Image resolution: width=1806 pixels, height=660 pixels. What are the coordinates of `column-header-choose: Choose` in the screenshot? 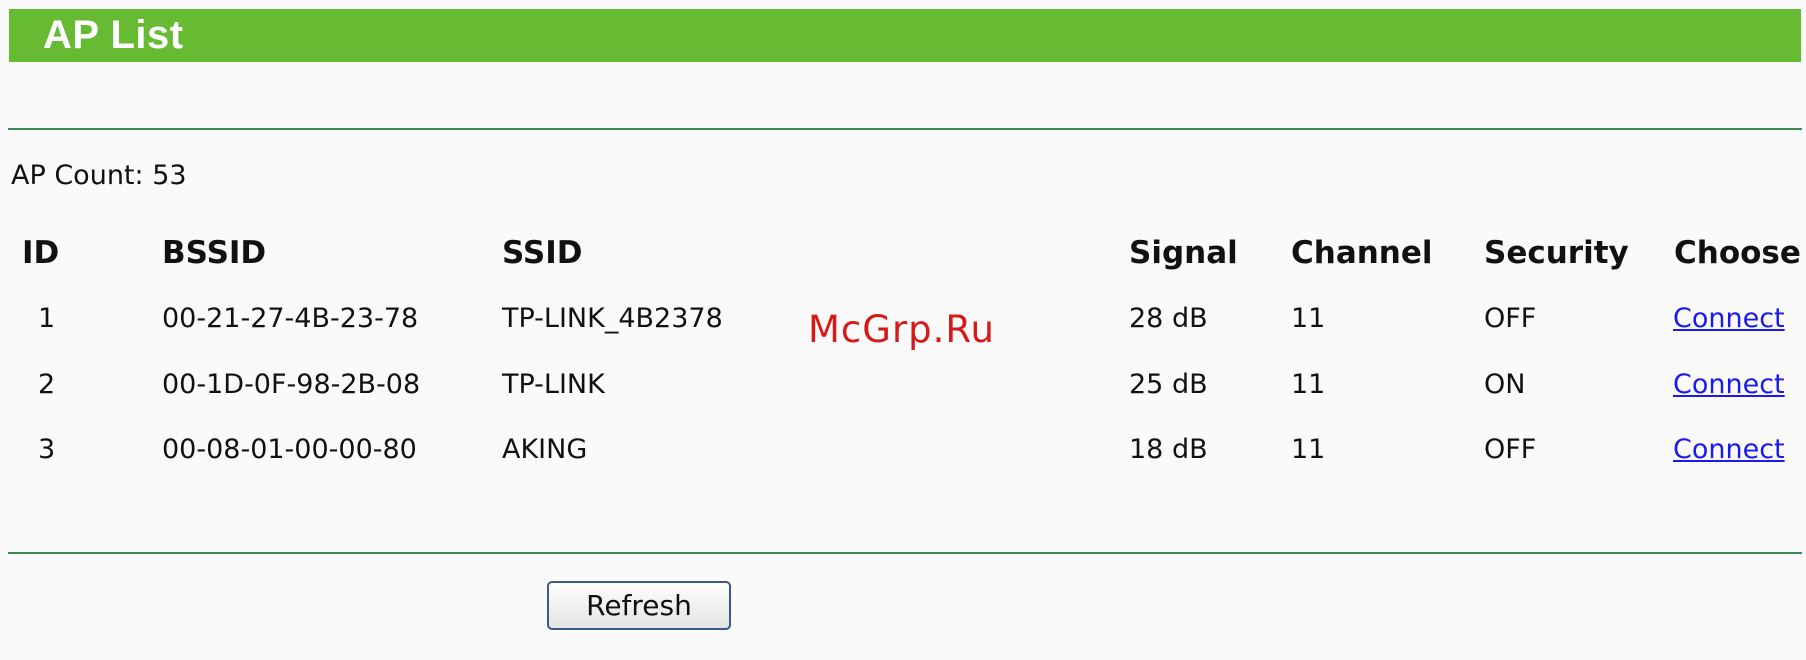 It's located at (1737, 253).